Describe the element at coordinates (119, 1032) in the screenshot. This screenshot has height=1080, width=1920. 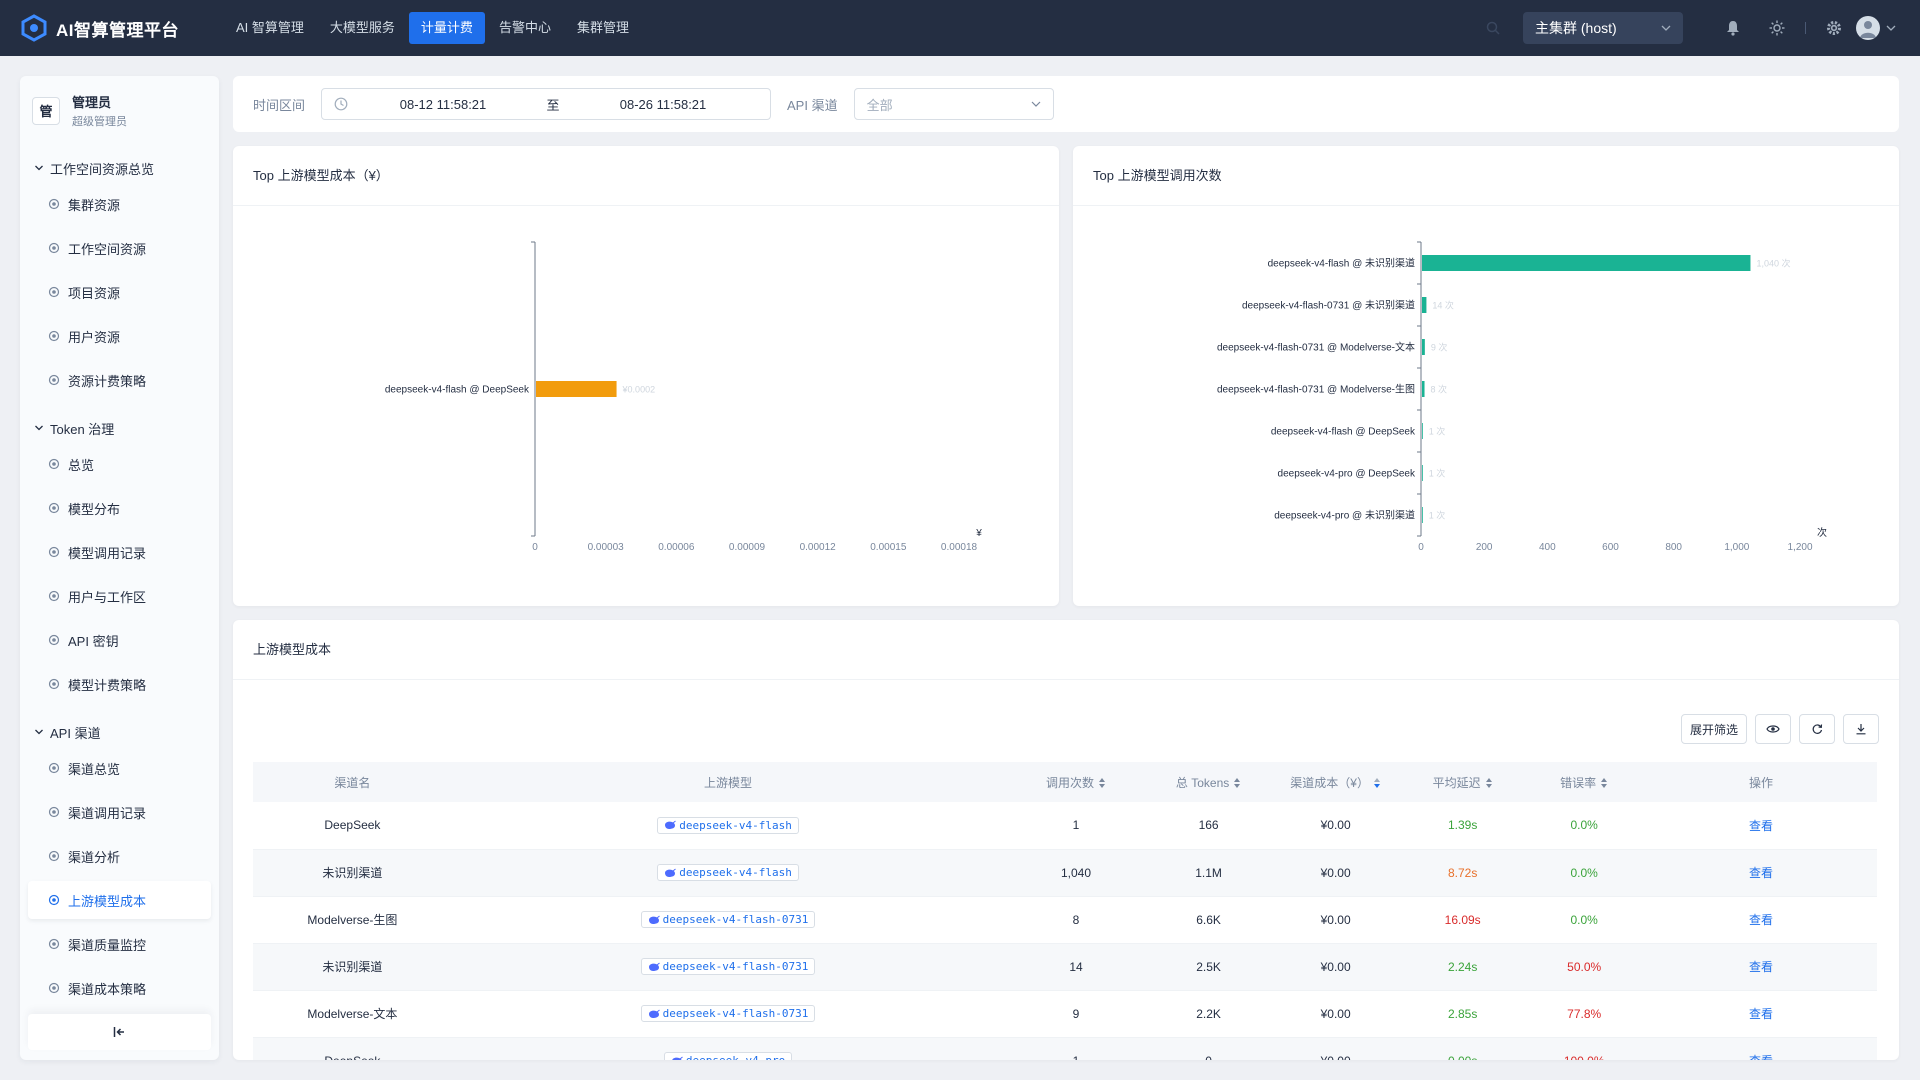
I see `collapse-sidebar-button` at that location.